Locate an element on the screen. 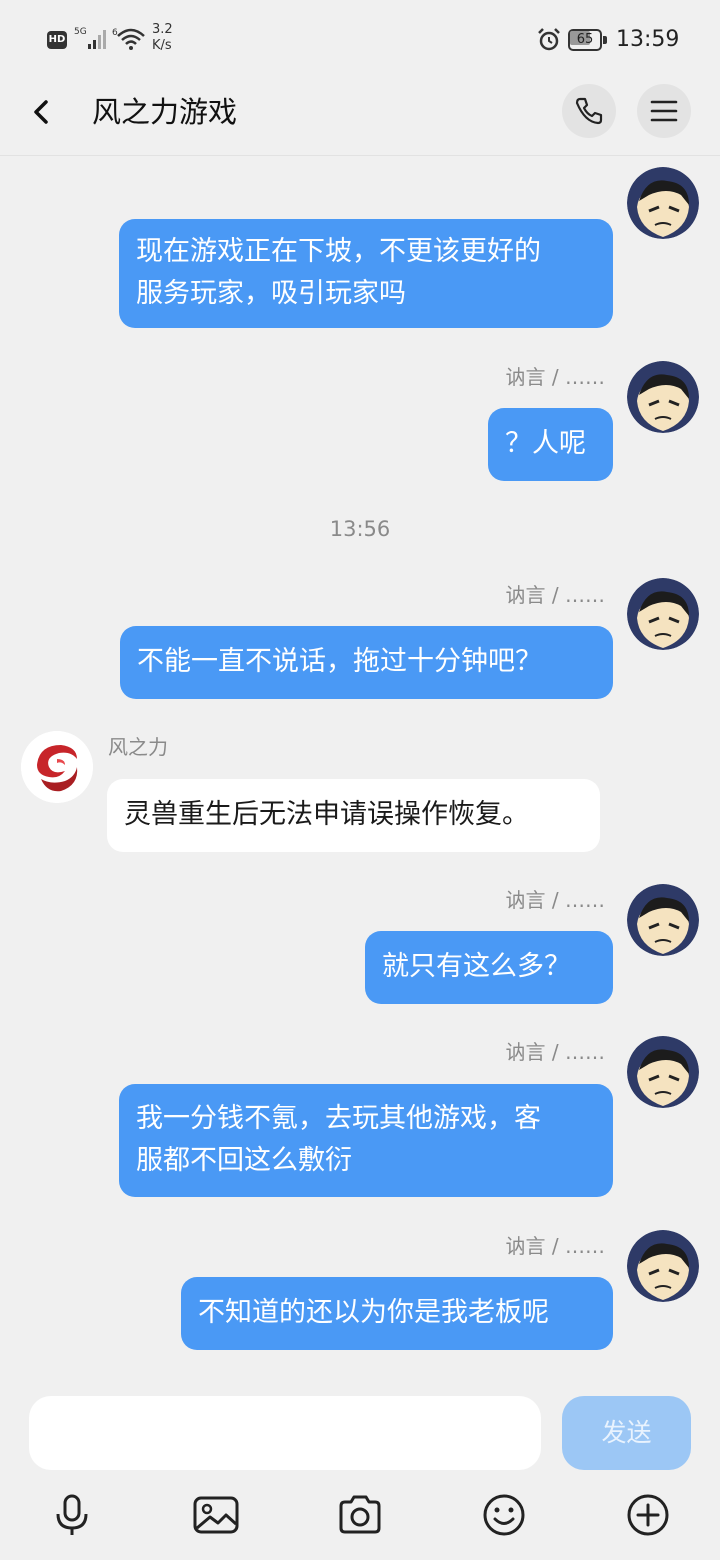 Image resolution: width=720 pixels, height=1560 pixels. sender-name: 风之力 is located at coordinates (138, 747).